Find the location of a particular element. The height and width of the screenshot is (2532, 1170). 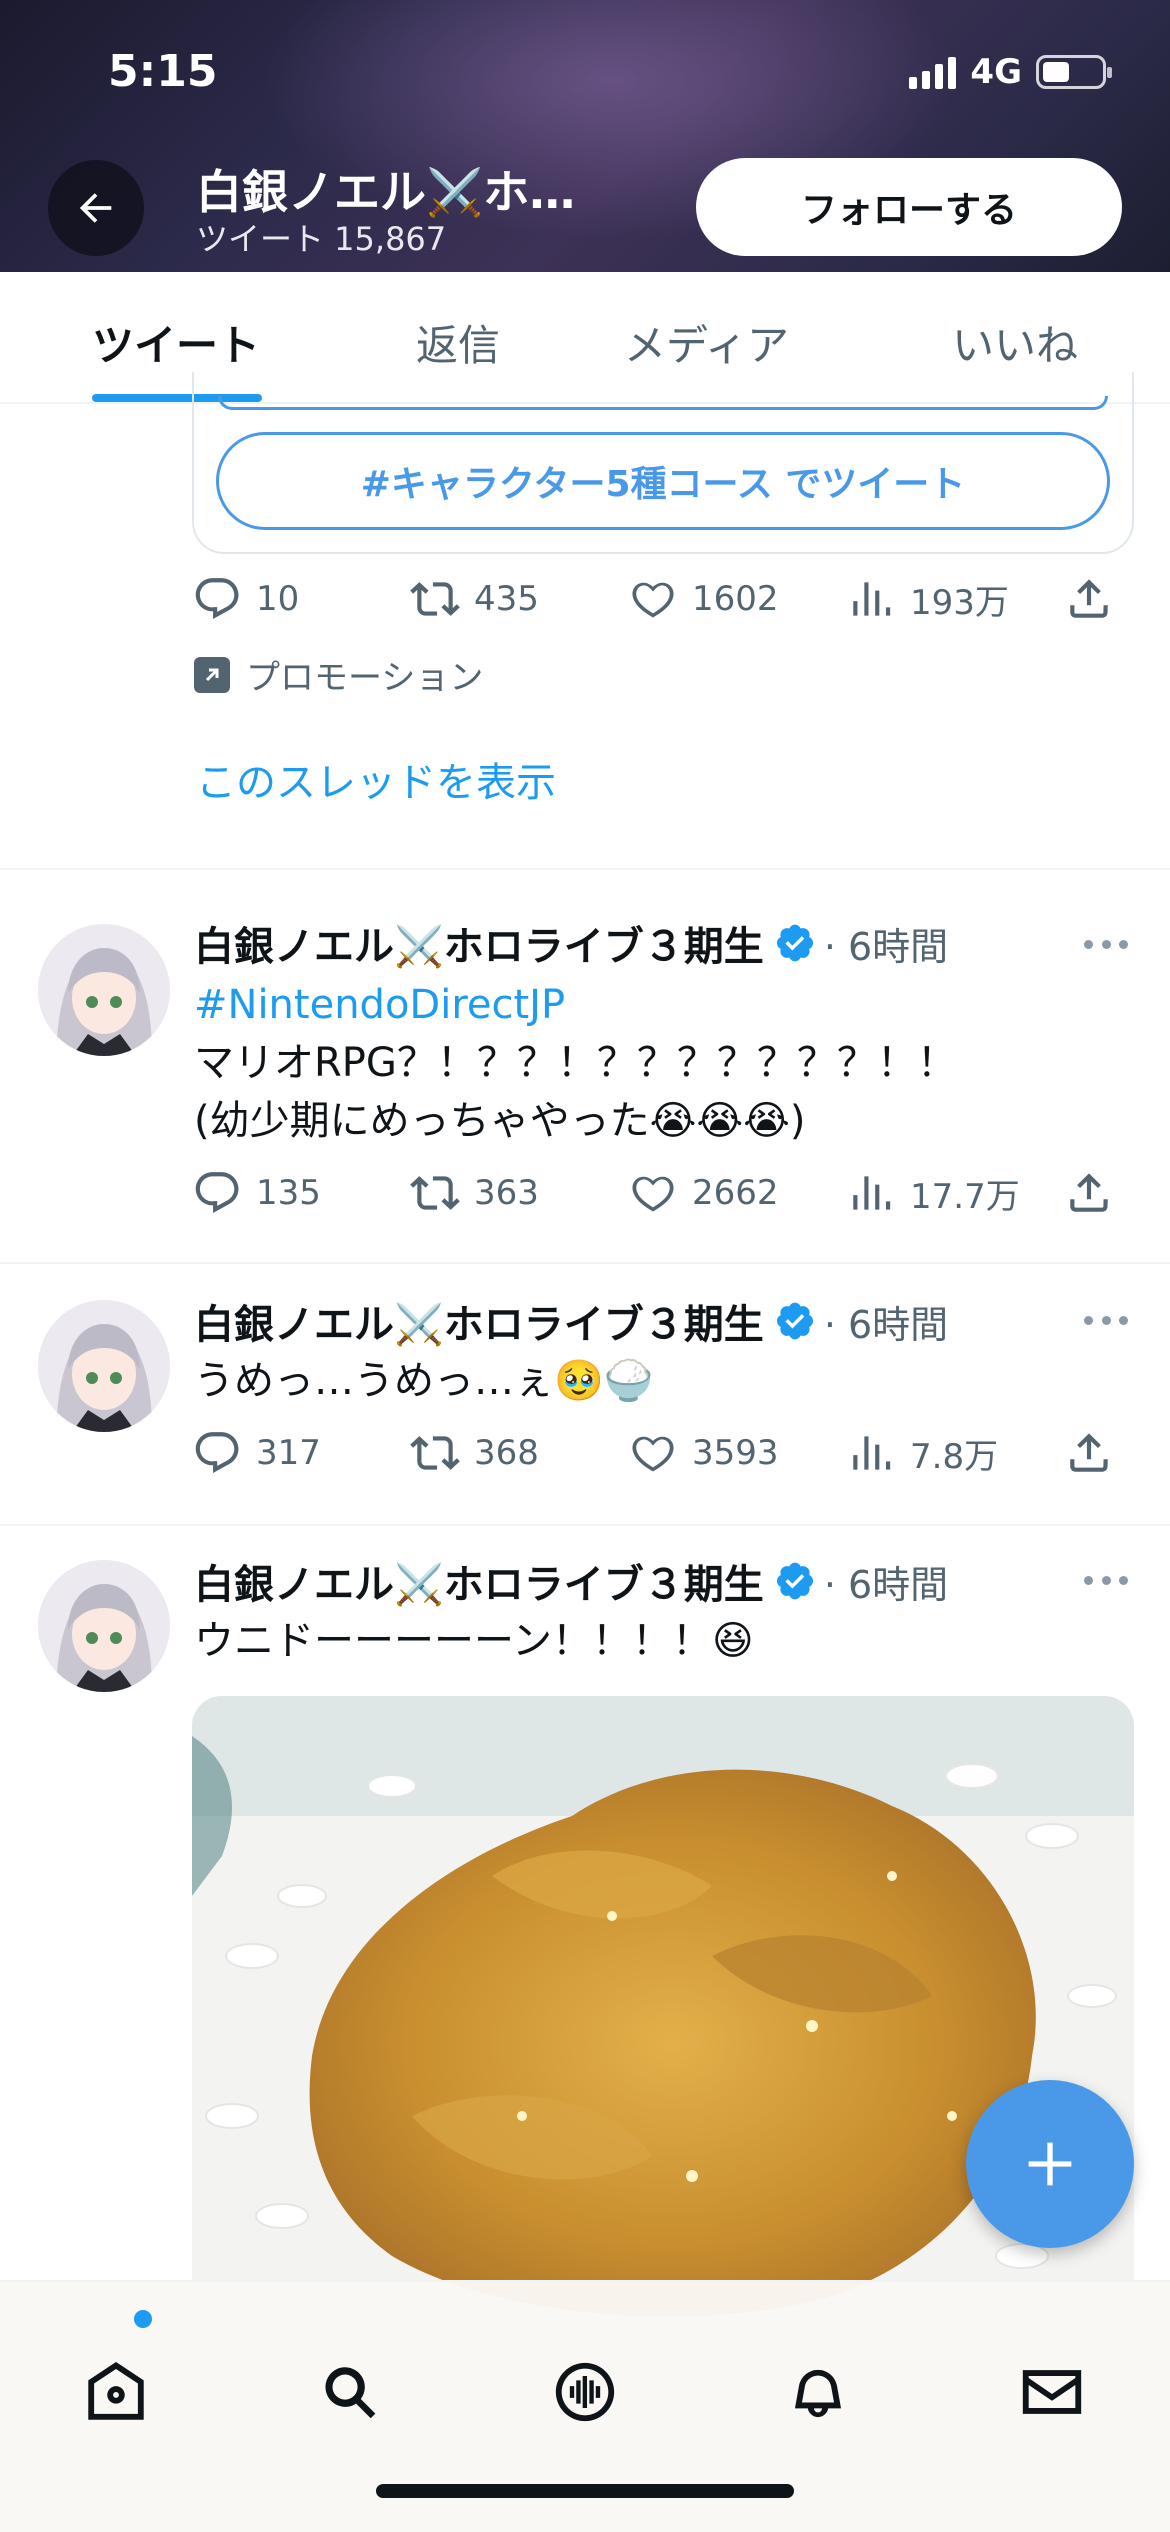

retweet-button: 368 is located at coordinates (474, 1453).